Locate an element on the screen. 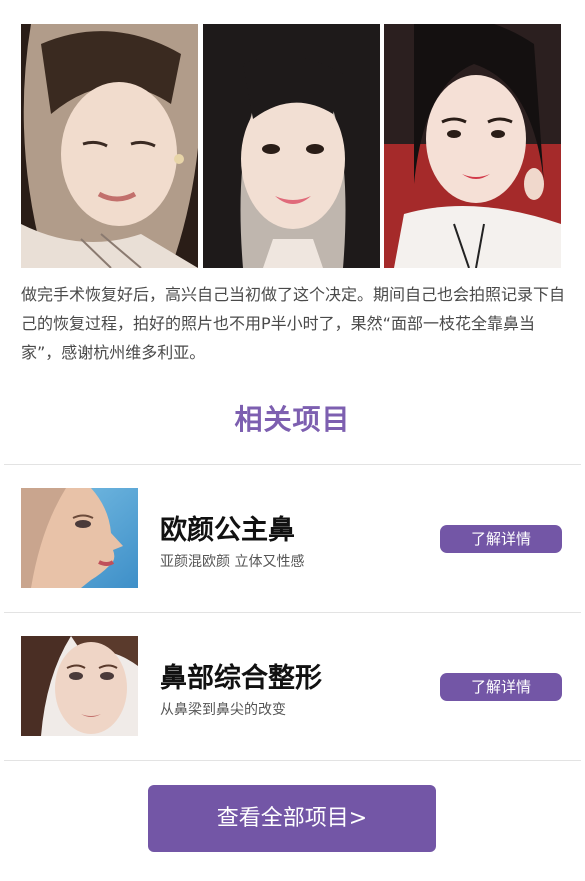 This screenshot has height=881, width=585. portrait-photo-selfie is located at coordinates (472, 146).